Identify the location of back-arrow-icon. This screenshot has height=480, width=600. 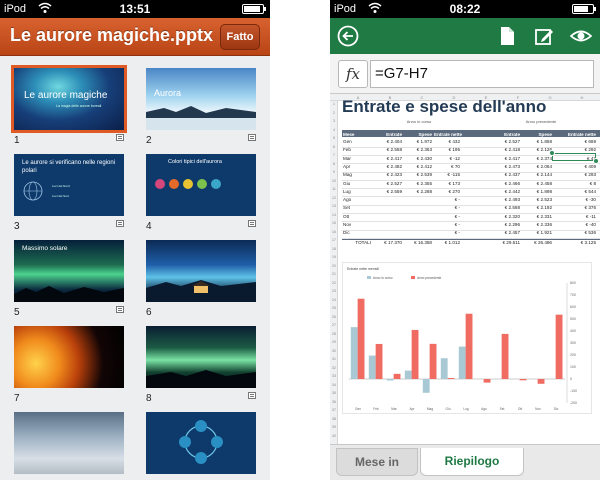
(348, 36).